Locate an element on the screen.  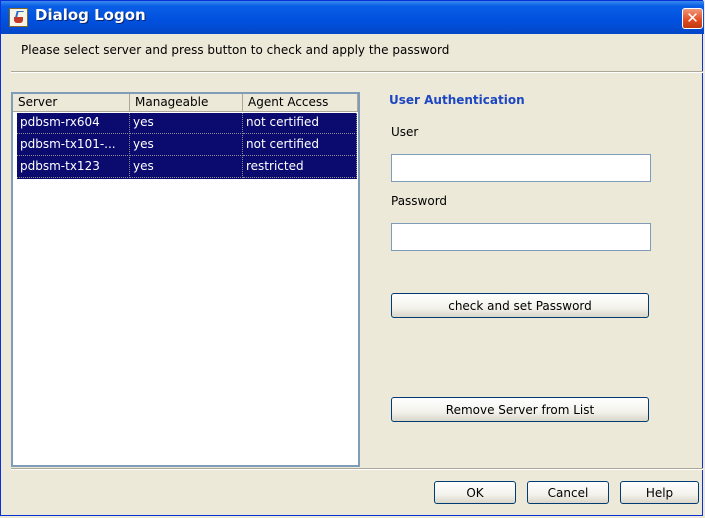
cancel-button: Cancel is located at coordinates (568, 492).